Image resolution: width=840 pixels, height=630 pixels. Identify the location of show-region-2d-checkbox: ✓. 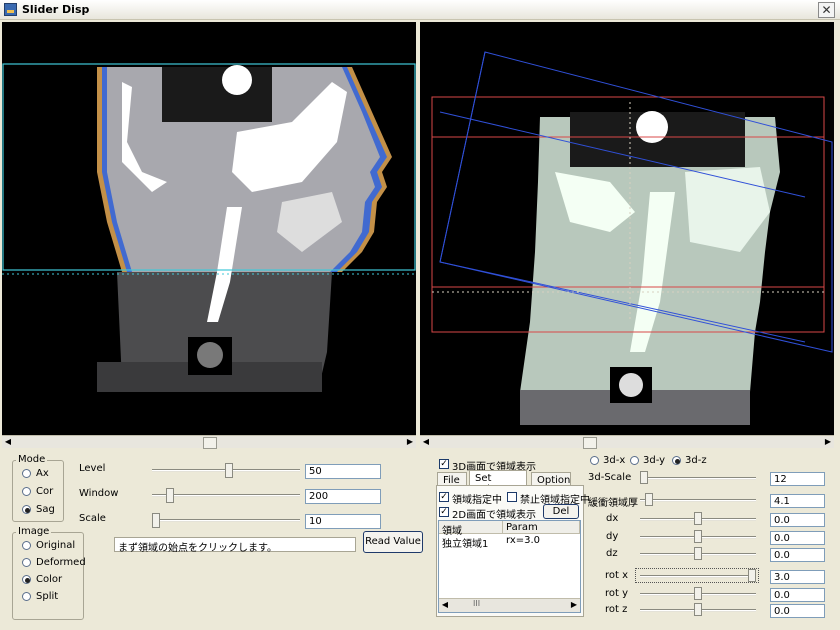
(444, 512).